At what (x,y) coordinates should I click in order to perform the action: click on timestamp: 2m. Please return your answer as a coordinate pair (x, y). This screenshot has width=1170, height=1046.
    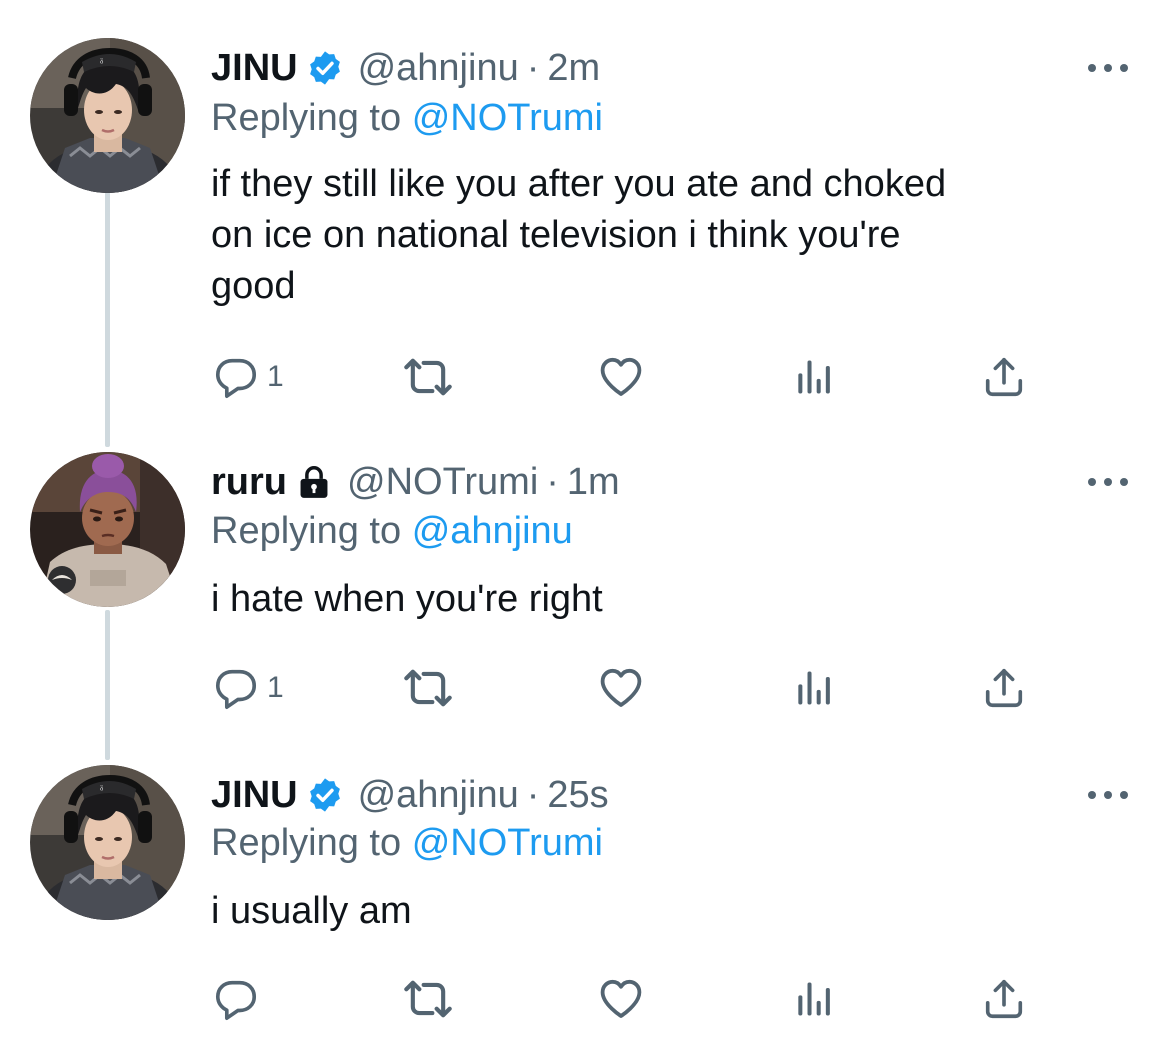
    Looking at the image, I should click on (573, 68).